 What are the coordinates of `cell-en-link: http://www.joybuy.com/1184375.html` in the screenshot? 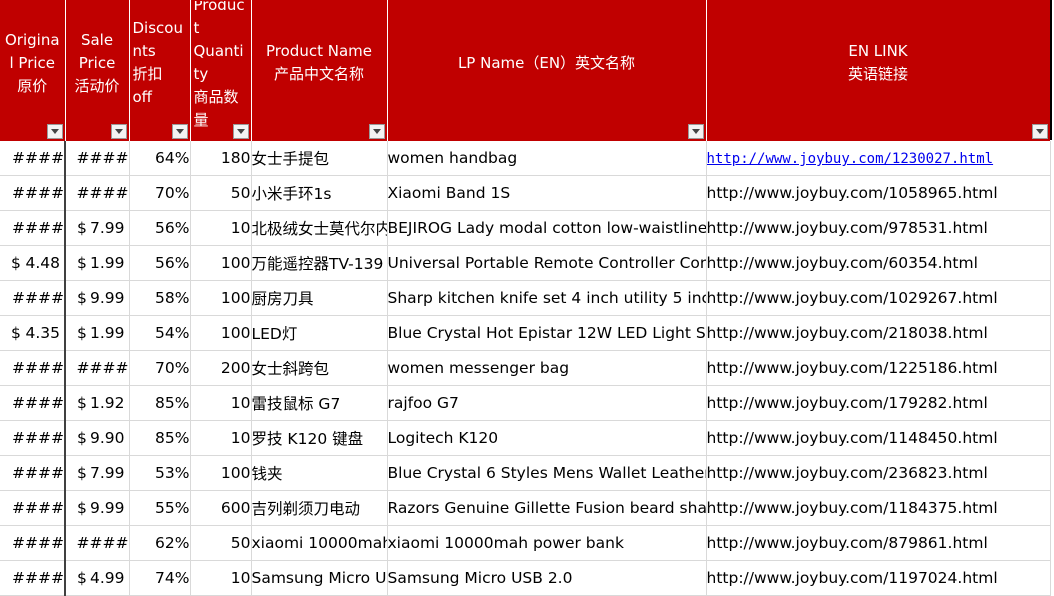 It's located at (878, 508).